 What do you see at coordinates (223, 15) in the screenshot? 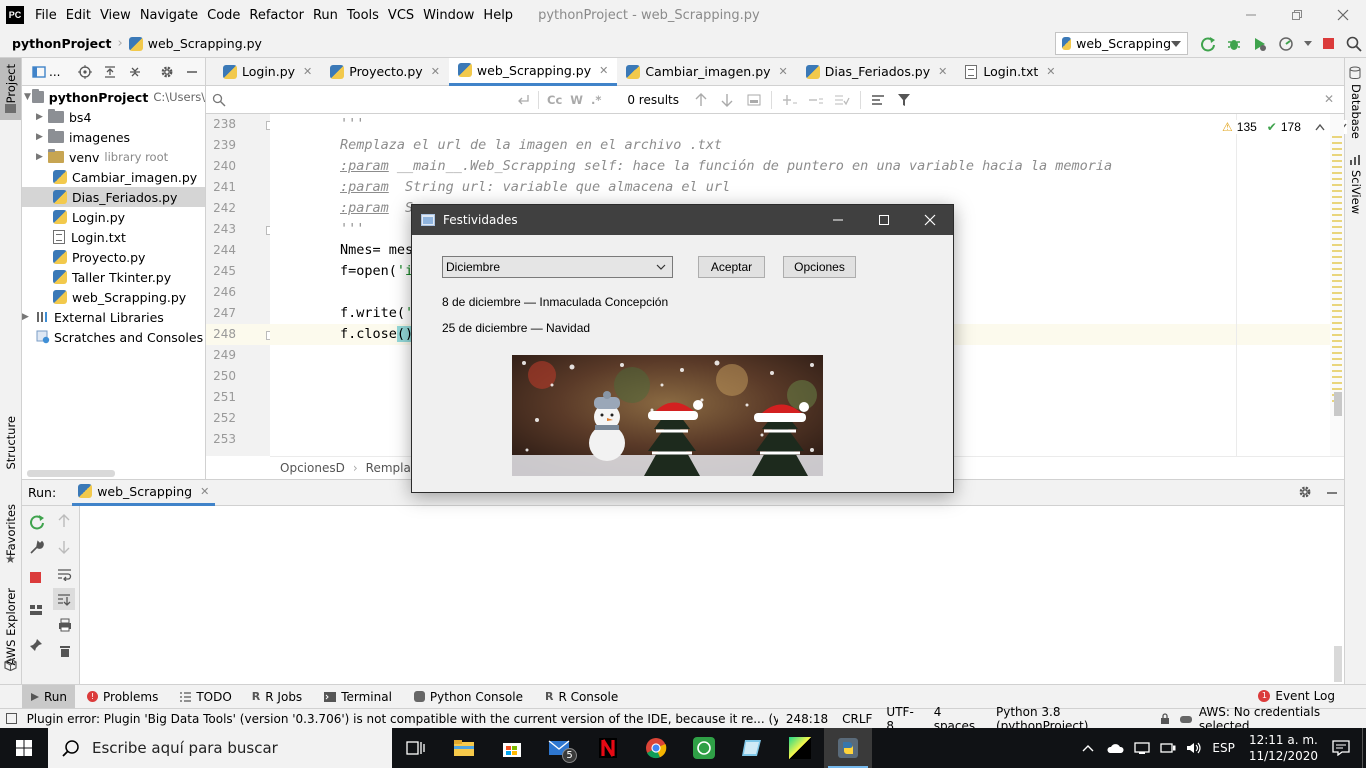
I see `menu-code: Code` at bounding box center [223, 15].